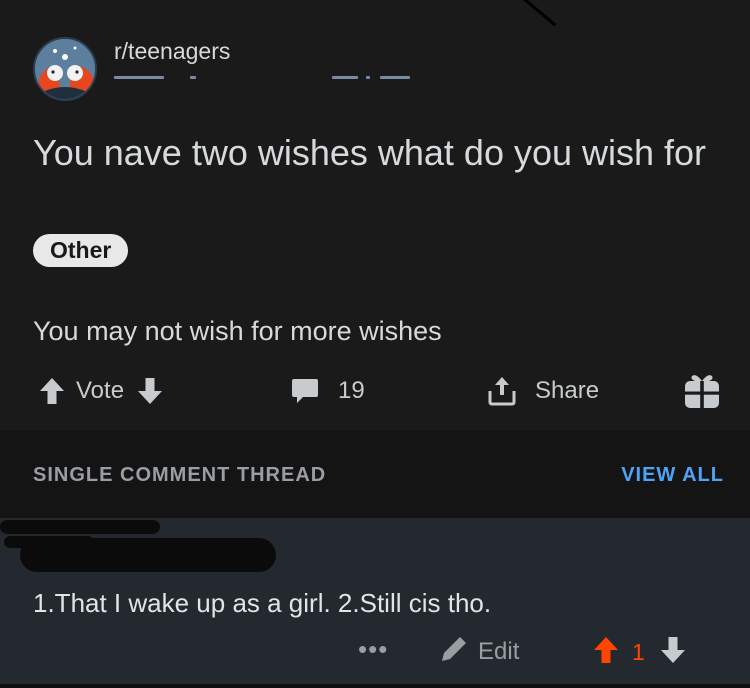  I want to click on post-body: You may not wish for more wishes, so click(237, 331).